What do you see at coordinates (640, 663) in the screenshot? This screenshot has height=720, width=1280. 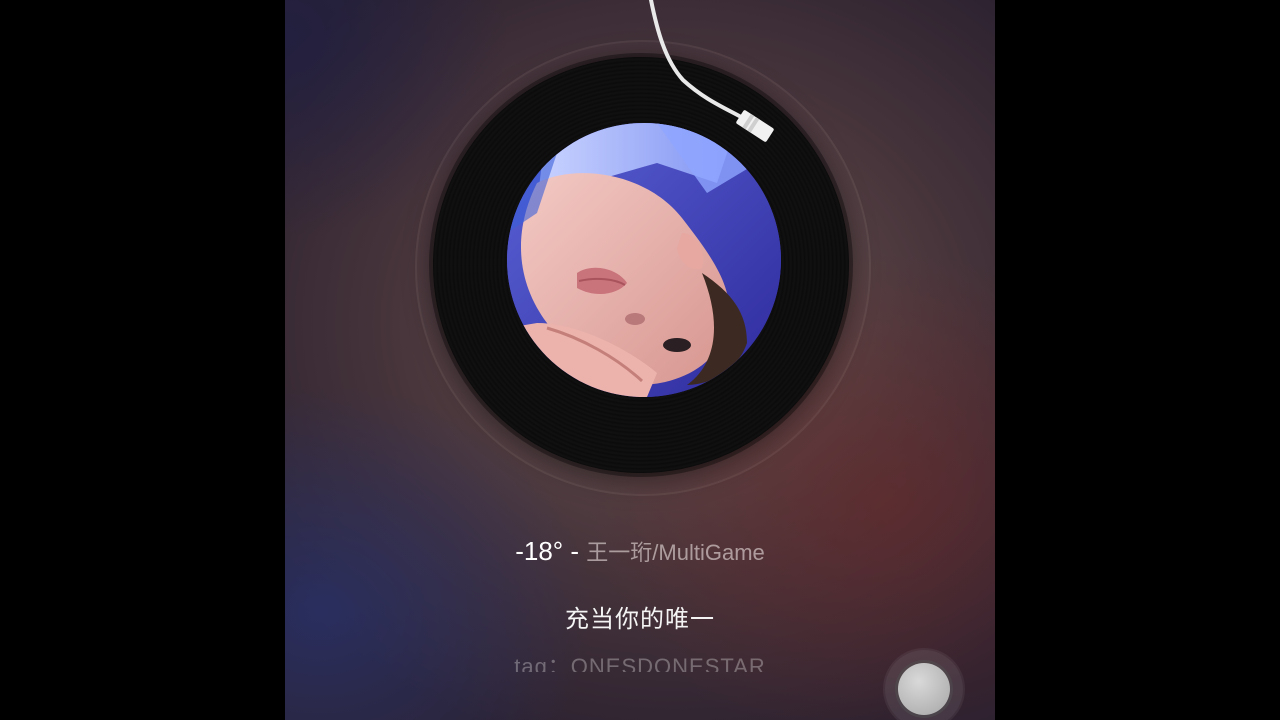 I see `tag-line: tag：ONESDONESTAR` at bounding box center [640, 663].